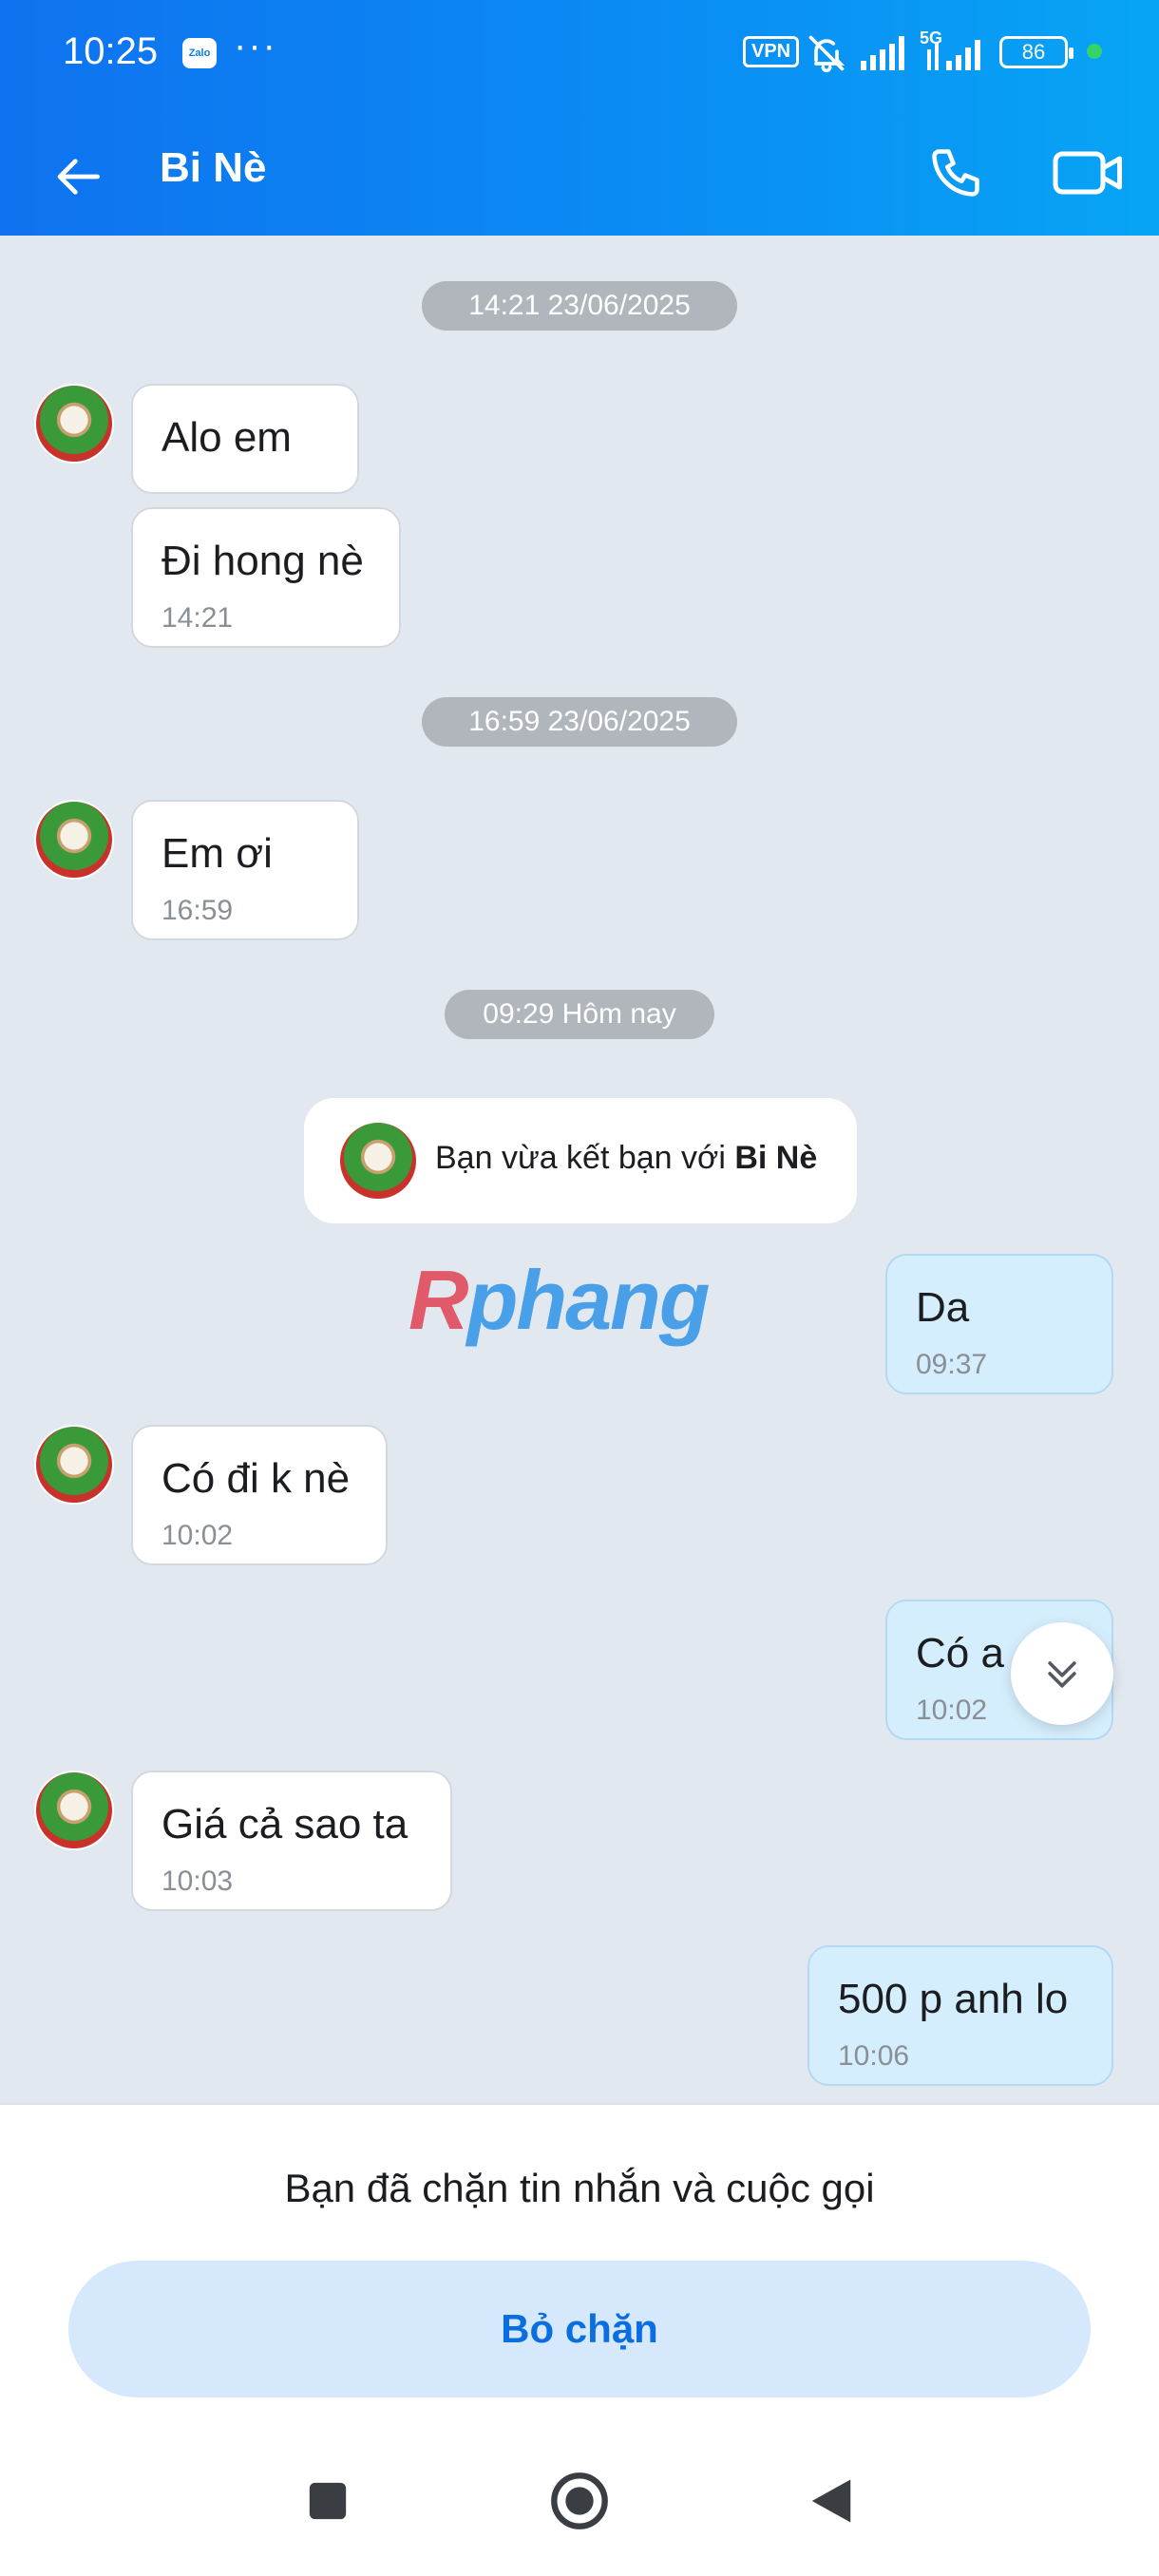  Describe the element at coordinates (285, 1824) in the screenshot. I see `message-text: Giá cả sao ta` at that location.